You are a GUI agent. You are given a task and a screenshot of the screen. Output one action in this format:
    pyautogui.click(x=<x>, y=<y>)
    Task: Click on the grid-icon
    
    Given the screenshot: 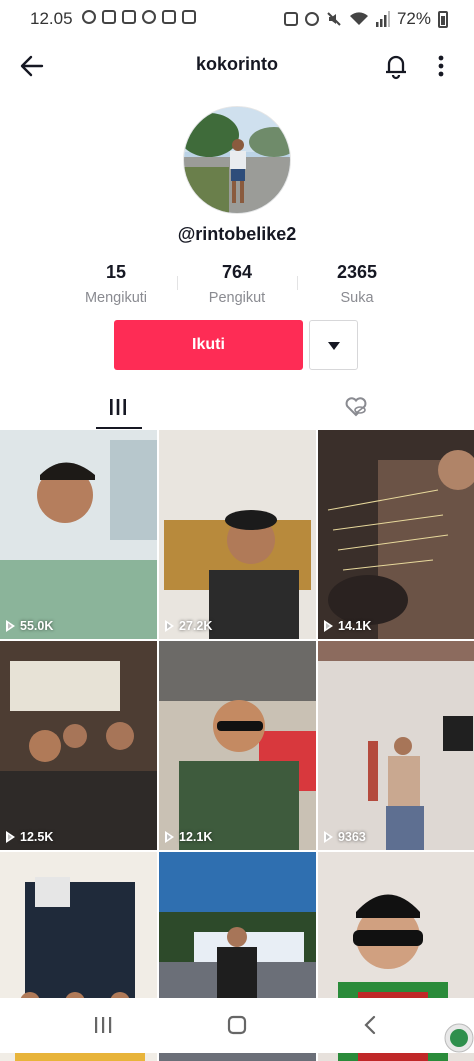 What is the action you would take?
    pyautogui.click(x=118, y=407)
    